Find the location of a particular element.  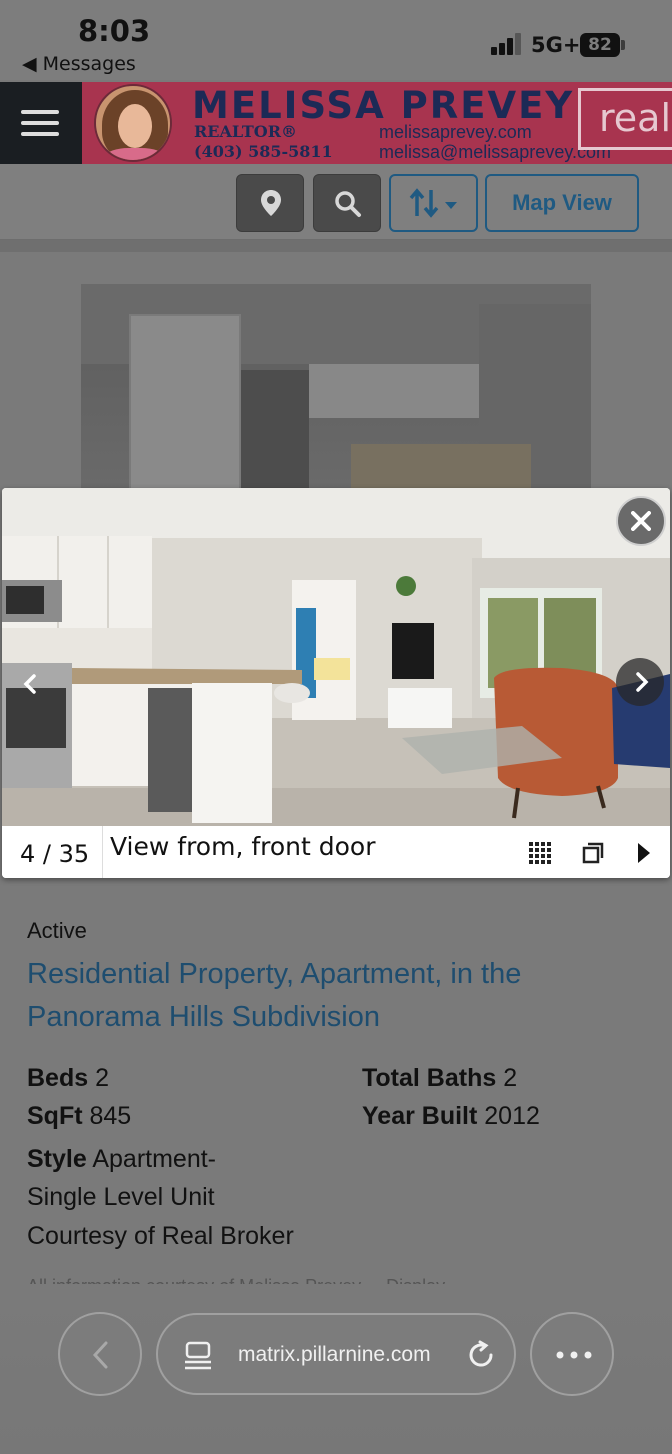

address-bar: matrix.pillarnine.com is located at coordinates (336, 1354).